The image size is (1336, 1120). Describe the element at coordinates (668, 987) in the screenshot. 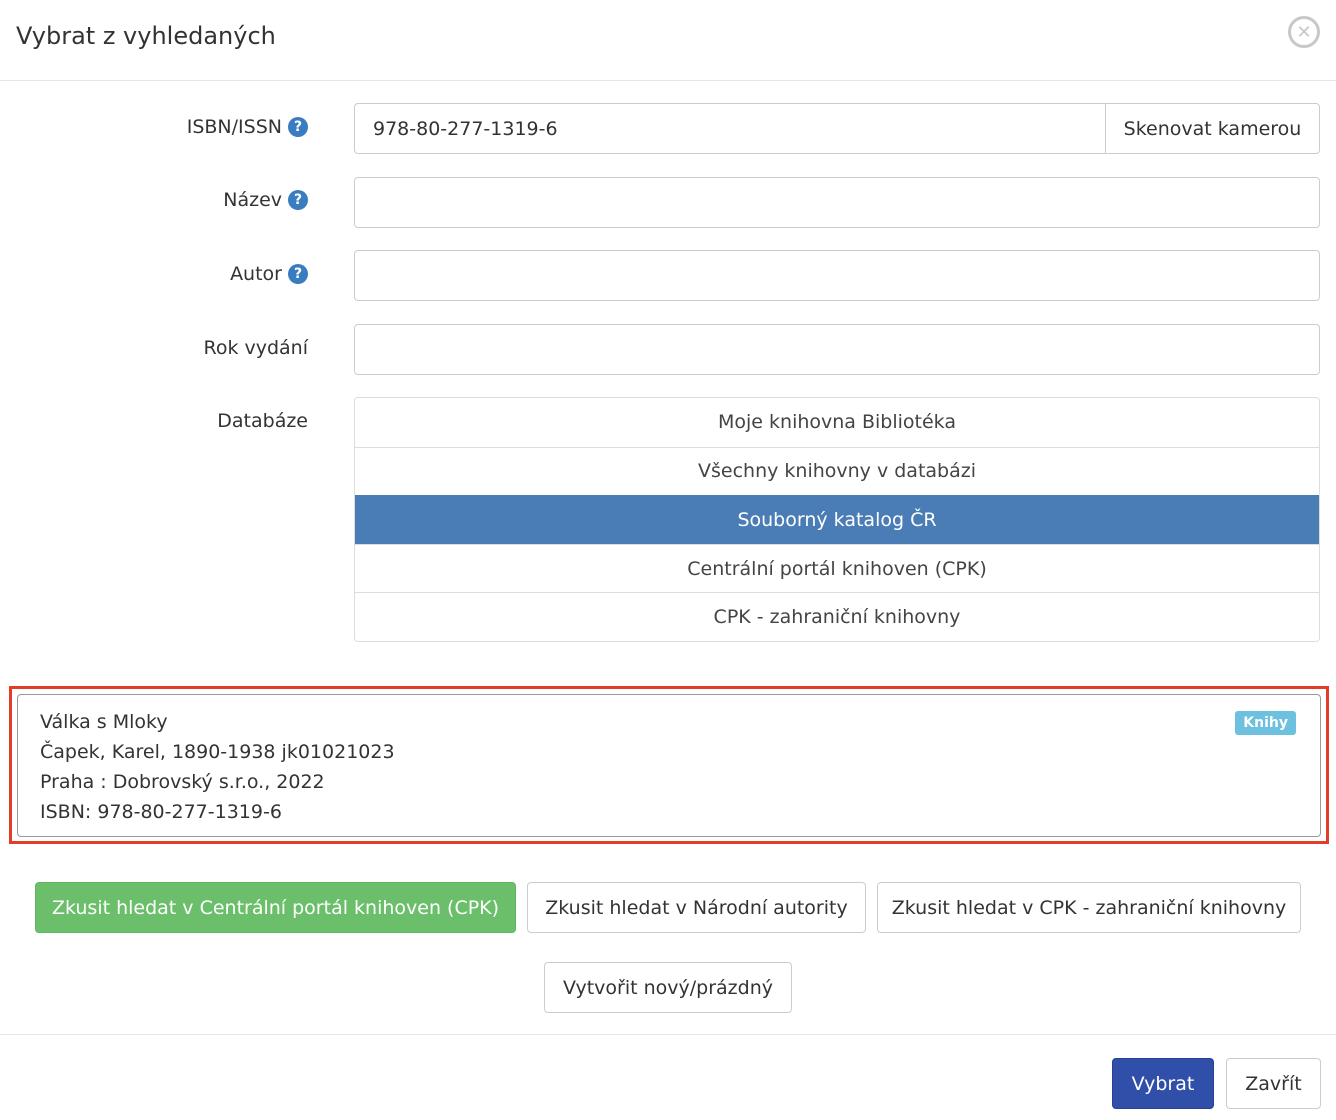

I see `create-new-button: Vytvořit nový/prázdný` at that location.